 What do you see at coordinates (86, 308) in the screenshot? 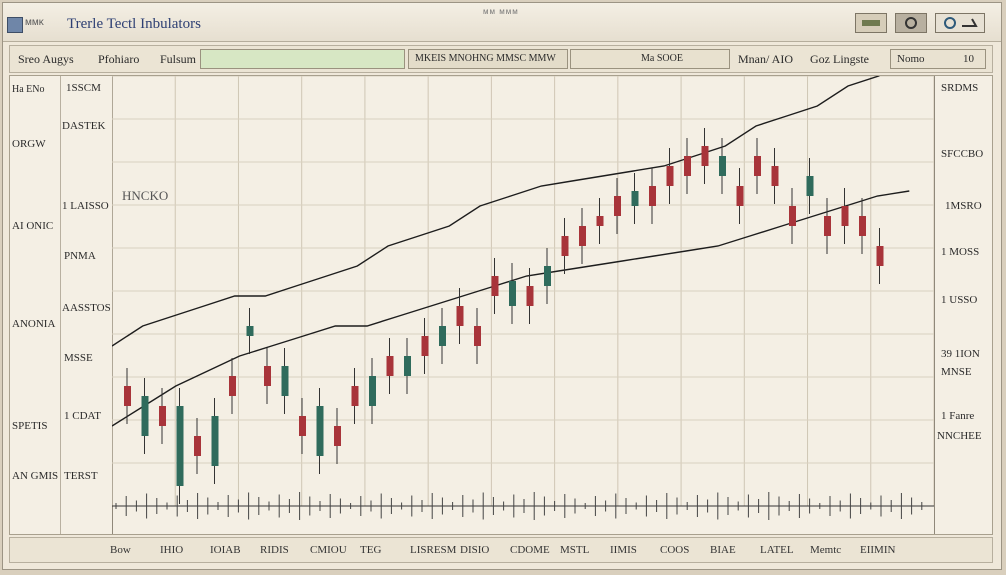
I see `axis-label-5: AASSTOS` at bounding box center [86, 308].